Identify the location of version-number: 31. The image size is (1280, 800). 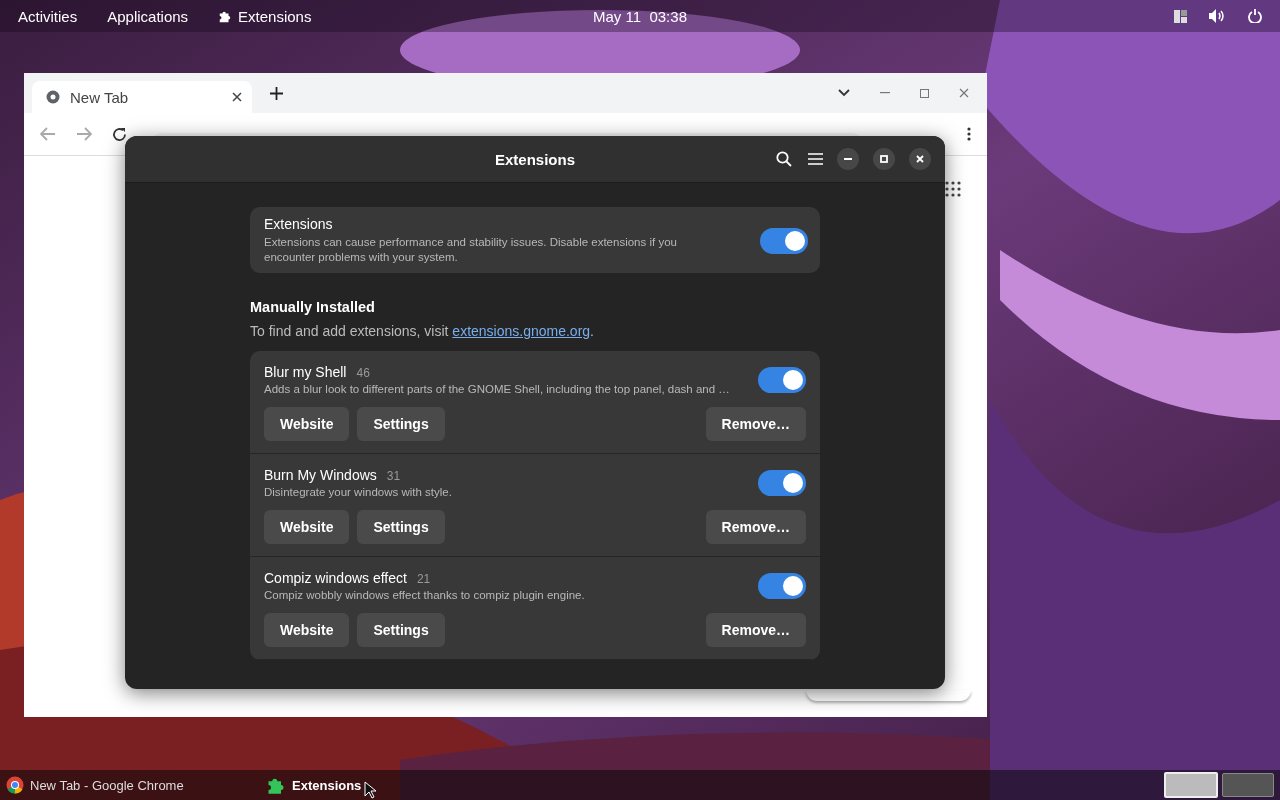
(393, 476).